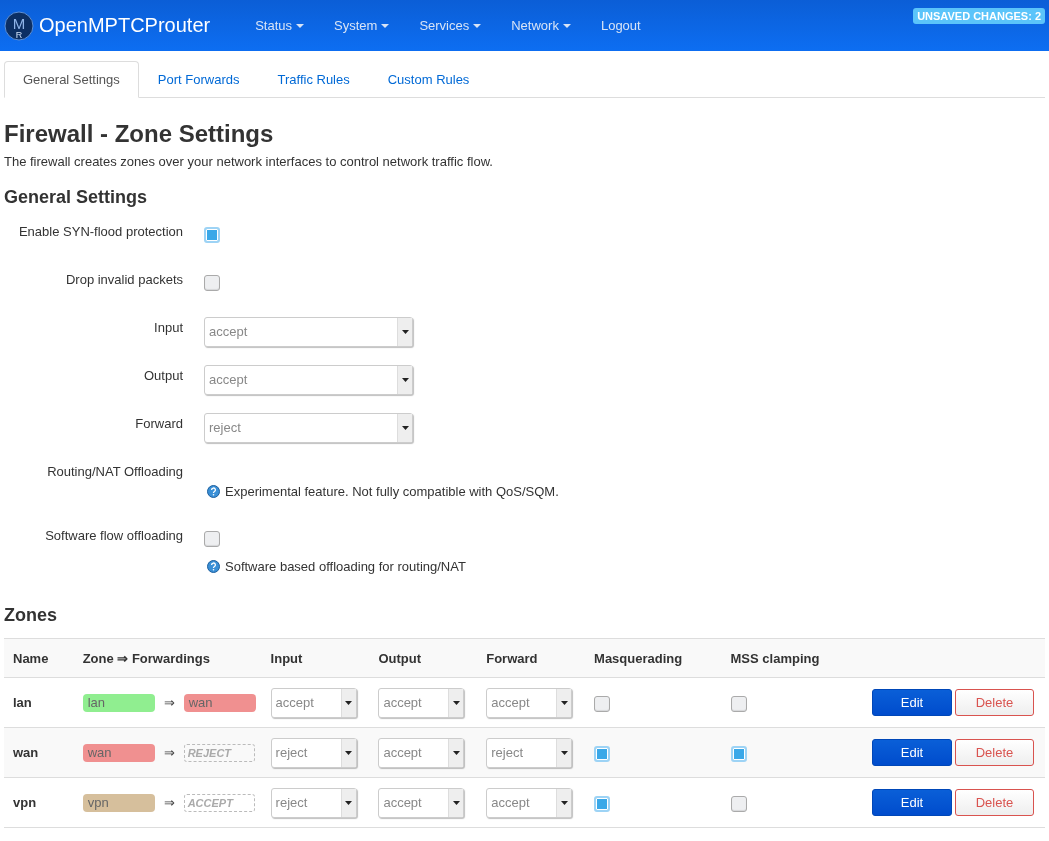  What do you see at coordinates (428, 79) in the screenshot?
I see `tab: Custom Rules` at bounding box center [428, 79].